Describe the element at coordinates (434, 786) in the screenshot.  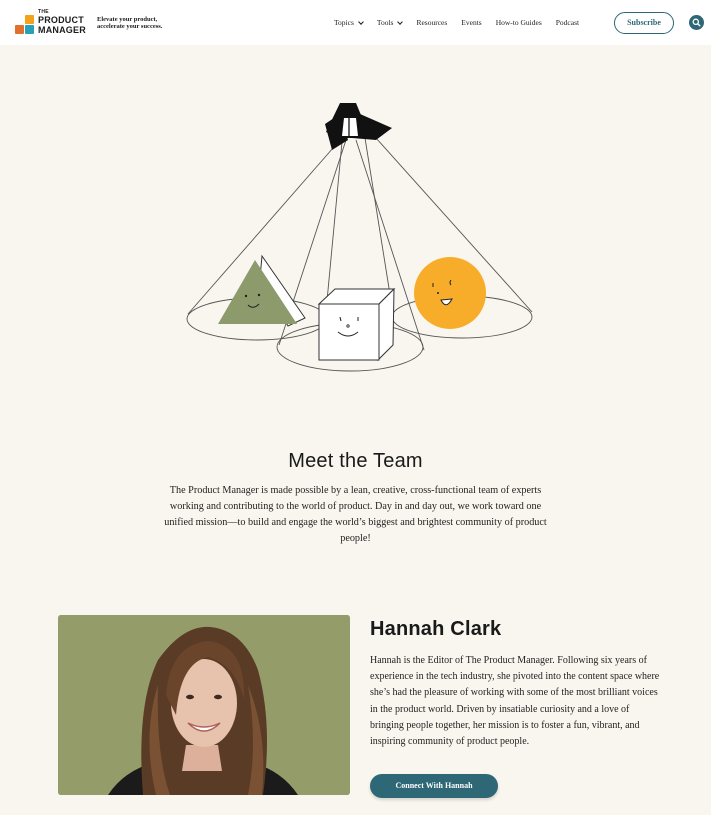
I see `connect-button: Connect With Hannah` at that location.